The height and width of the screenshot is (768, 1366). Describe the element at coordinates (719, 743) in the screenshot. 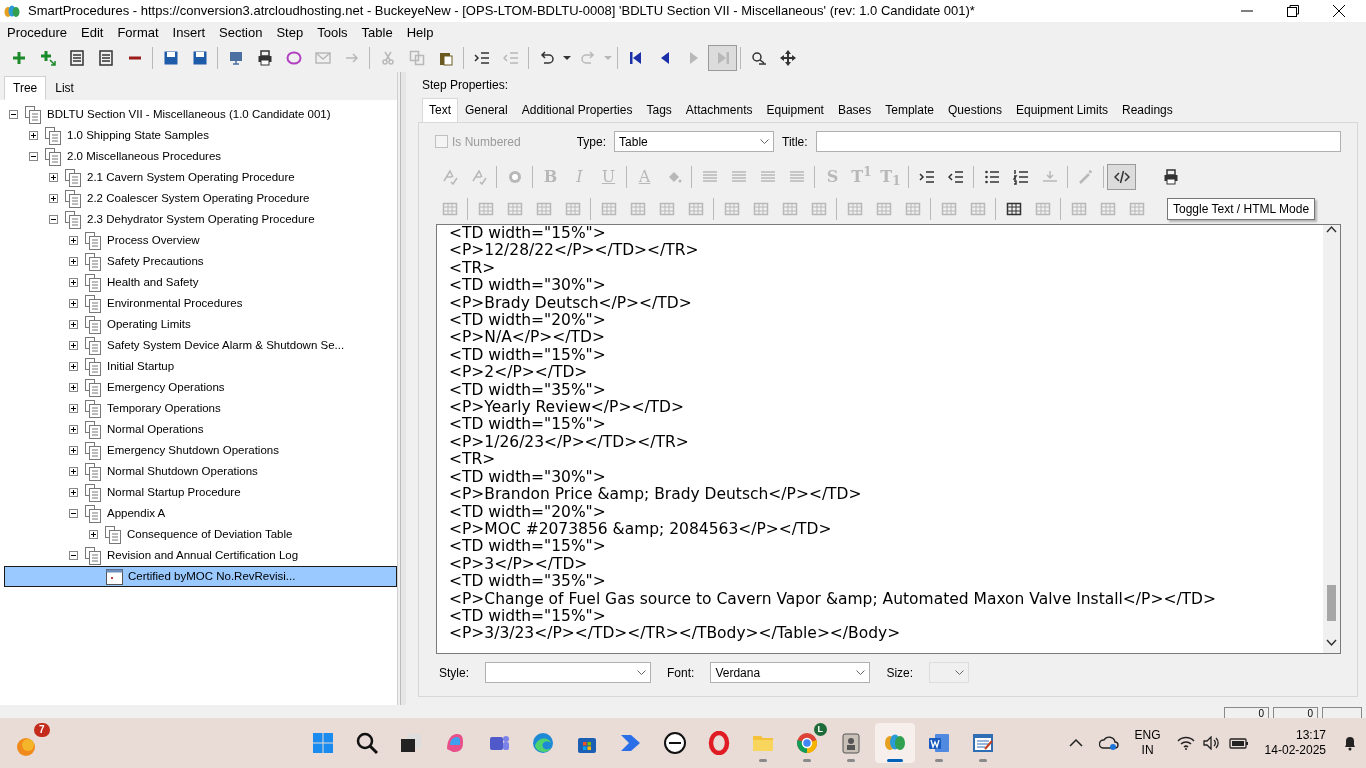

I see `ring-logo-icon` at that location.